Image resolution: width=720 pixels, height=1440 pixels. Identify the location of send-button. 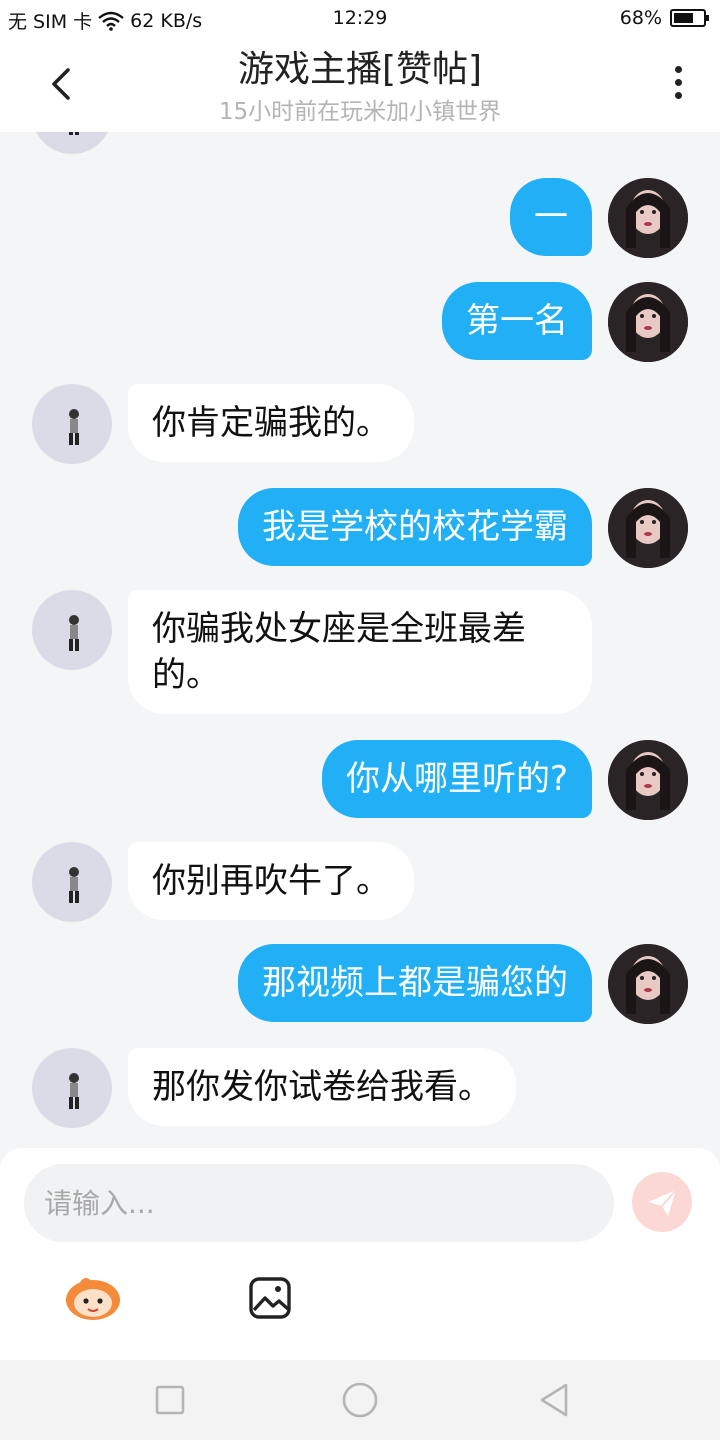
(662, 1202).